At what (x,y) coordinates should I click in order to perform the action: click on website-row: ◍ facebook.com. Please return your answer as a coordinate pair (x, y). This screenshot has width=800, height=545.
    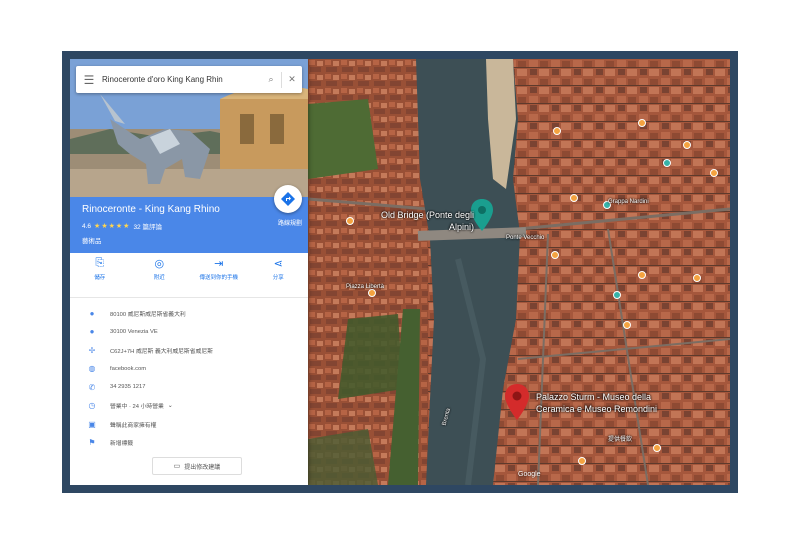
    Looking at the image, I should click on (189, 369).